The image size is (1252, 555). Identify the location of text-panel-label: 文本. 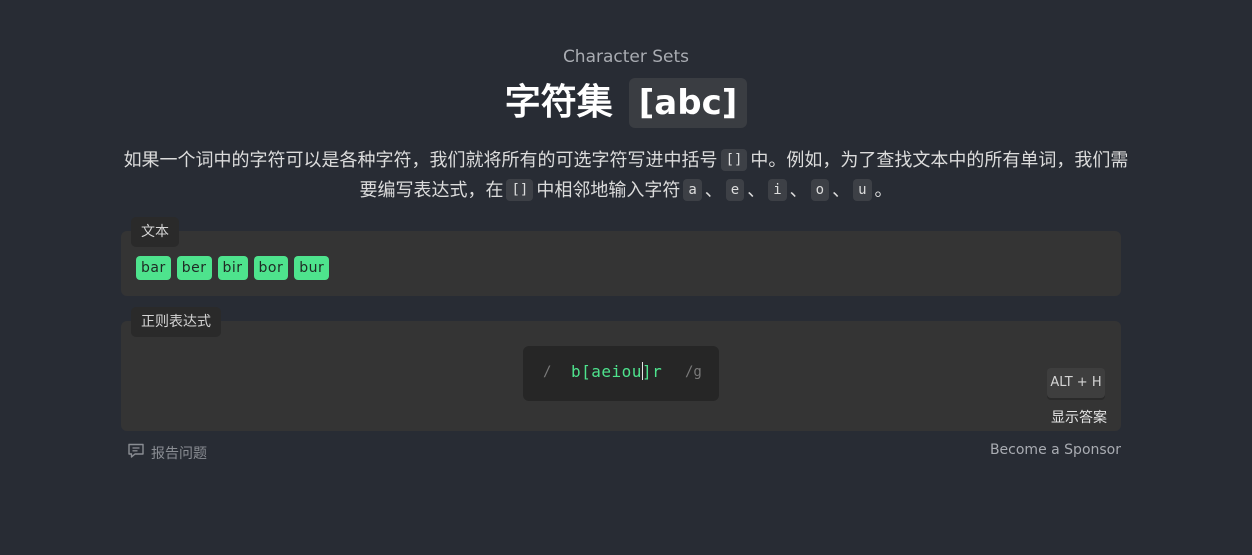
(155, 232).